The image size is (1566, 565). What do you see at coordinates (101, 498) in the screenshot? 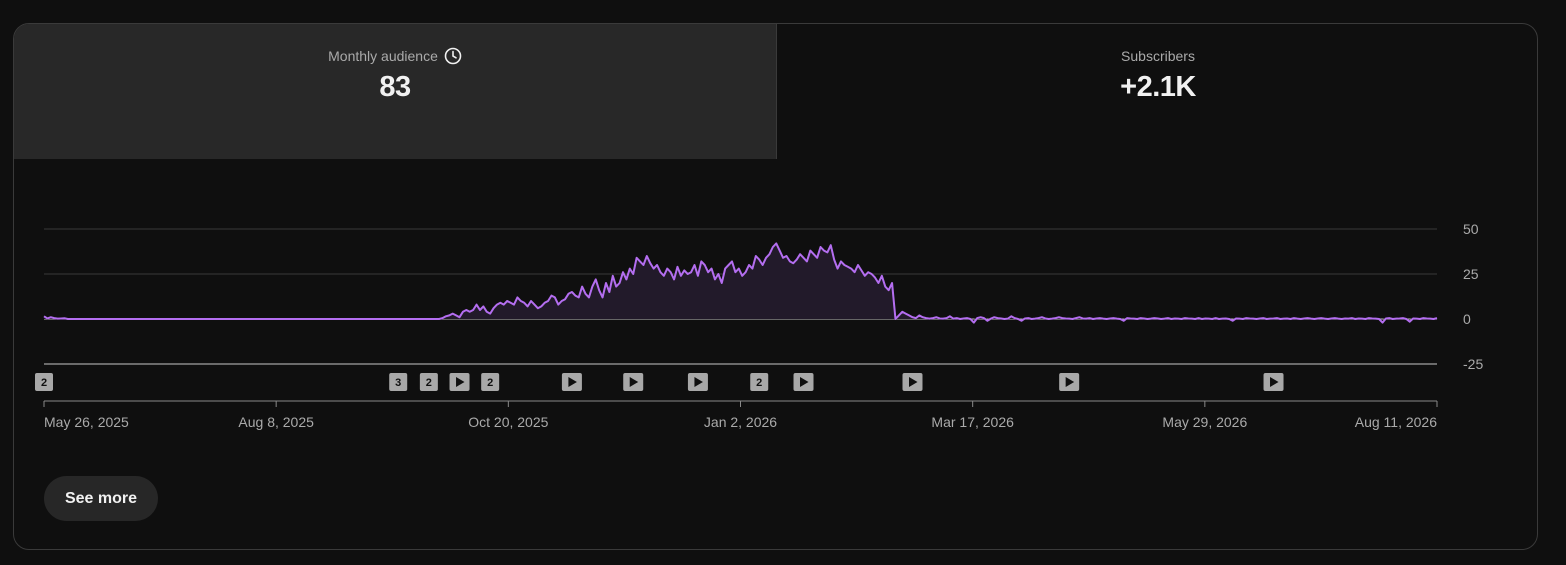
I see `see-more-button: See more` at bounding box center [101, 498].